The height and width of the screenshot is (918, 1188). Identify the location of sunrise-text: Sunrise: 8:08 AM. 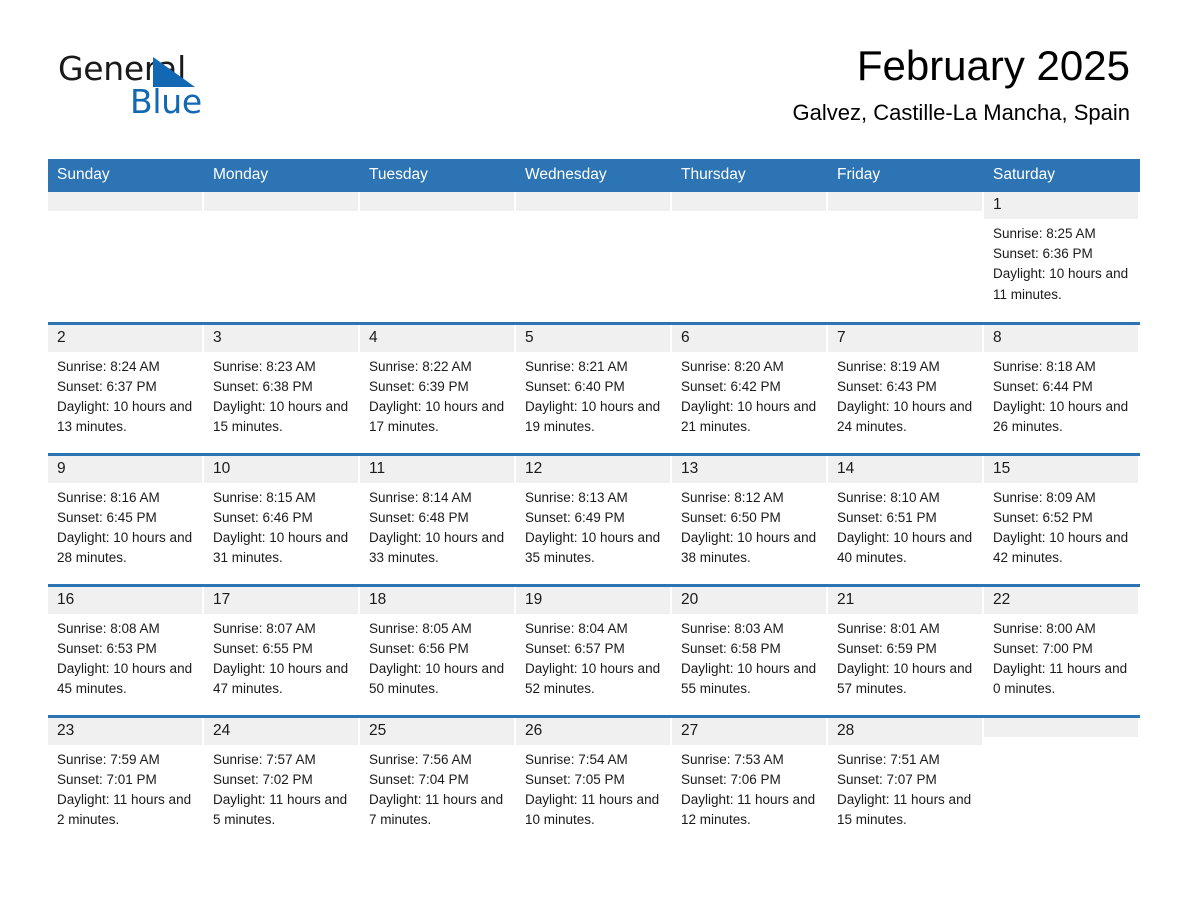
(108, 628).